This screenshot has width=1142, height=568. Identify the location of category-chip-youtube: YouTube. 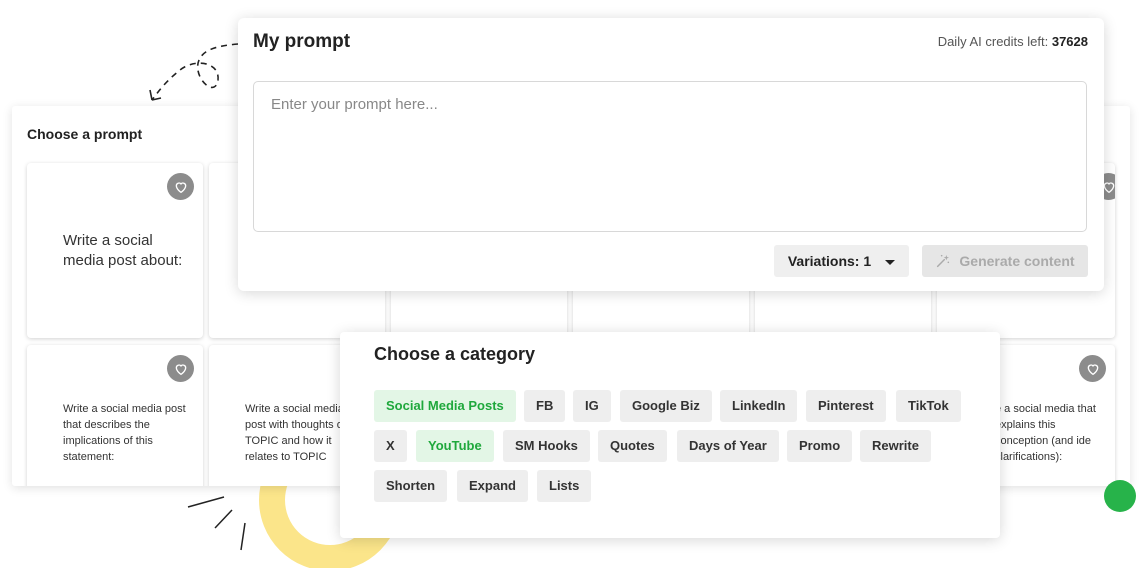
(455, 446).